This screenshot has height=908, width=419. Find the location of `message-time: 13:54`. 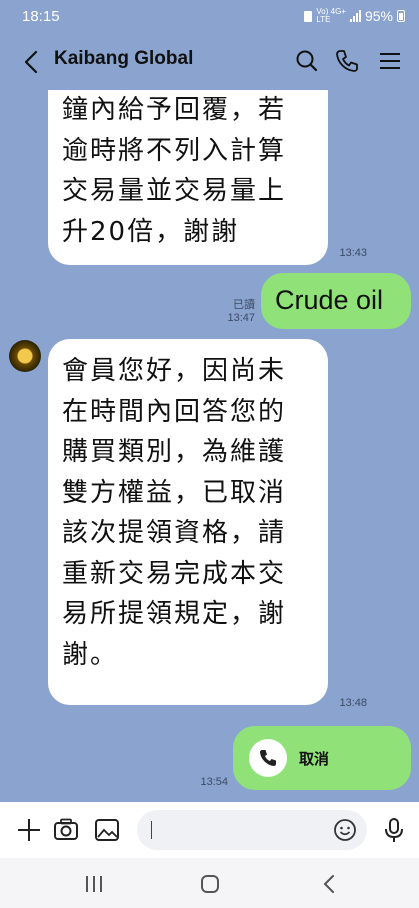

message-time: 13:54 is located at coordinates (214, 782).